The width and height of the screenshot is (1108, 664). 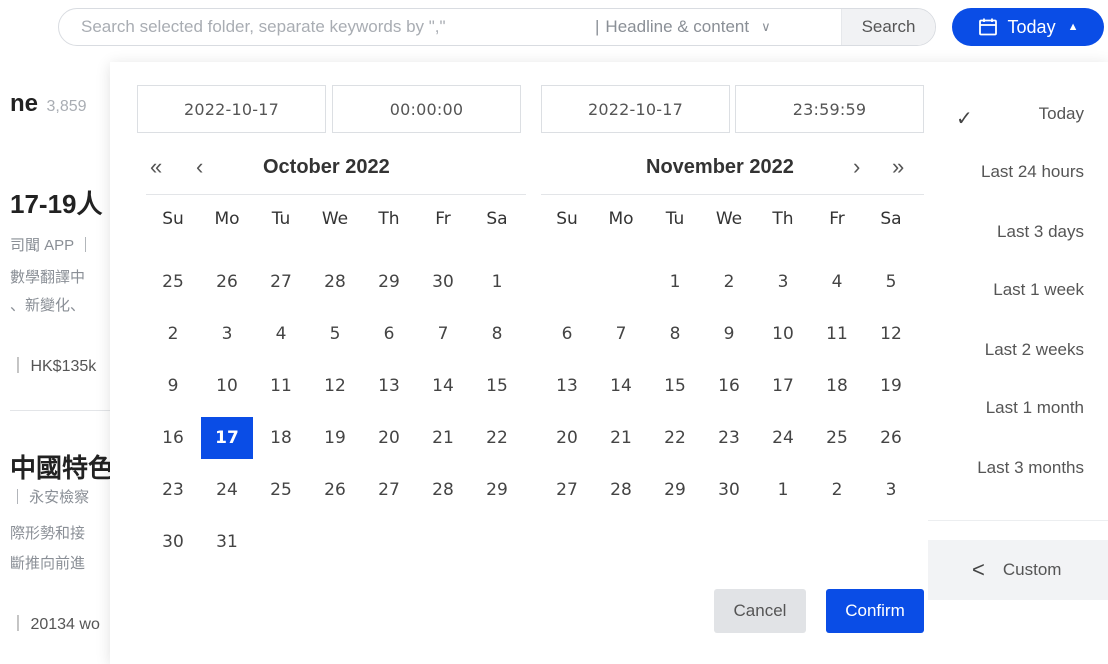 What do you see at coordinates (1032, 172) in the screenshot?
I see `quick-range-item: Last 24 hours` at bounding box center [1032, 172].